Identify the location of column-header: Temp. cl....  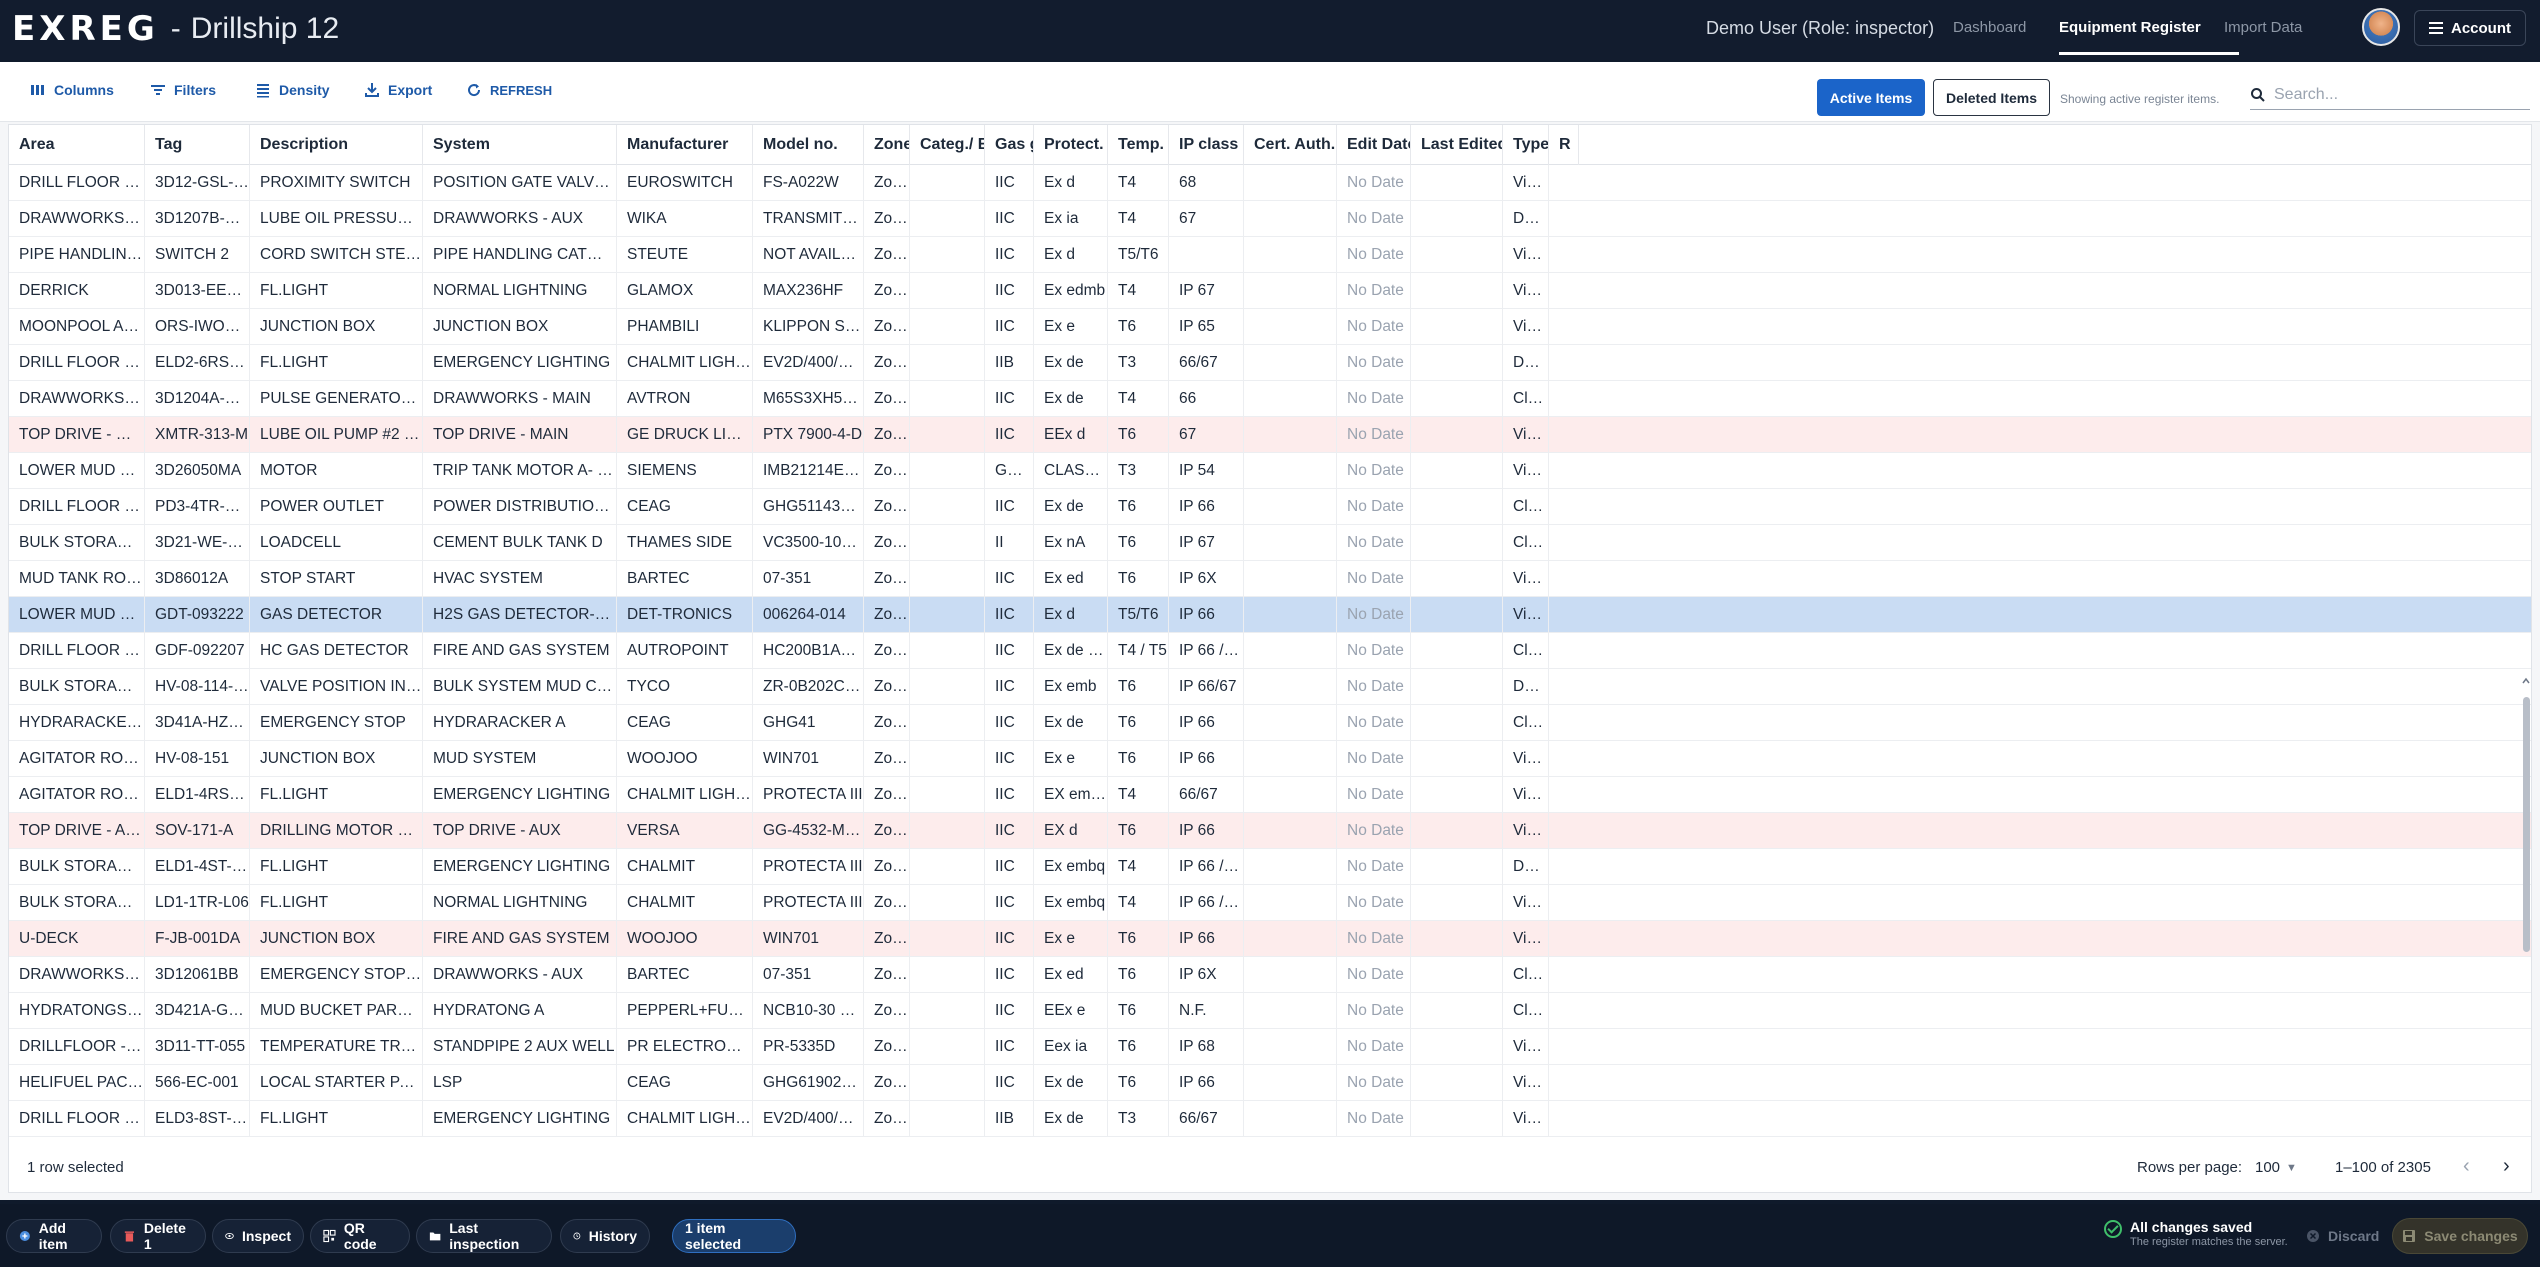
(1138, 145).